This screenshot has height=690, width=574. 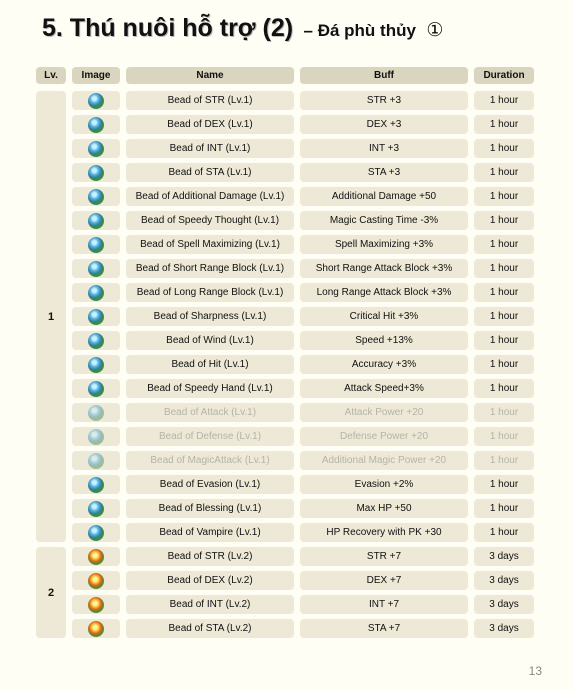 I want to click on name-cell: Bead of STR (Lv.2), so click(x=210, y=556).